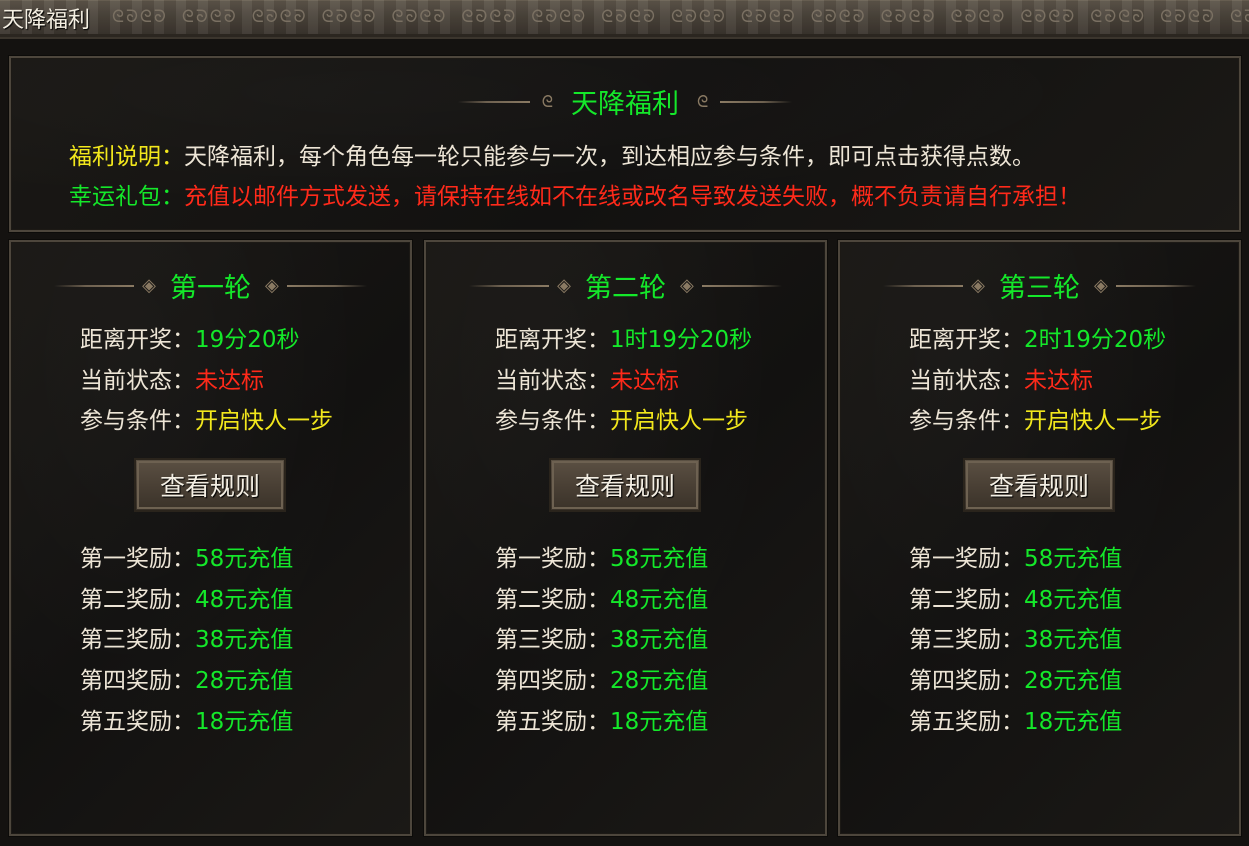 This screenshot has height=846, width=1249. Describe the element at coordinates (681, 340) in the screenshot. I see `countdown-value: 1时19分20秒` at that location.